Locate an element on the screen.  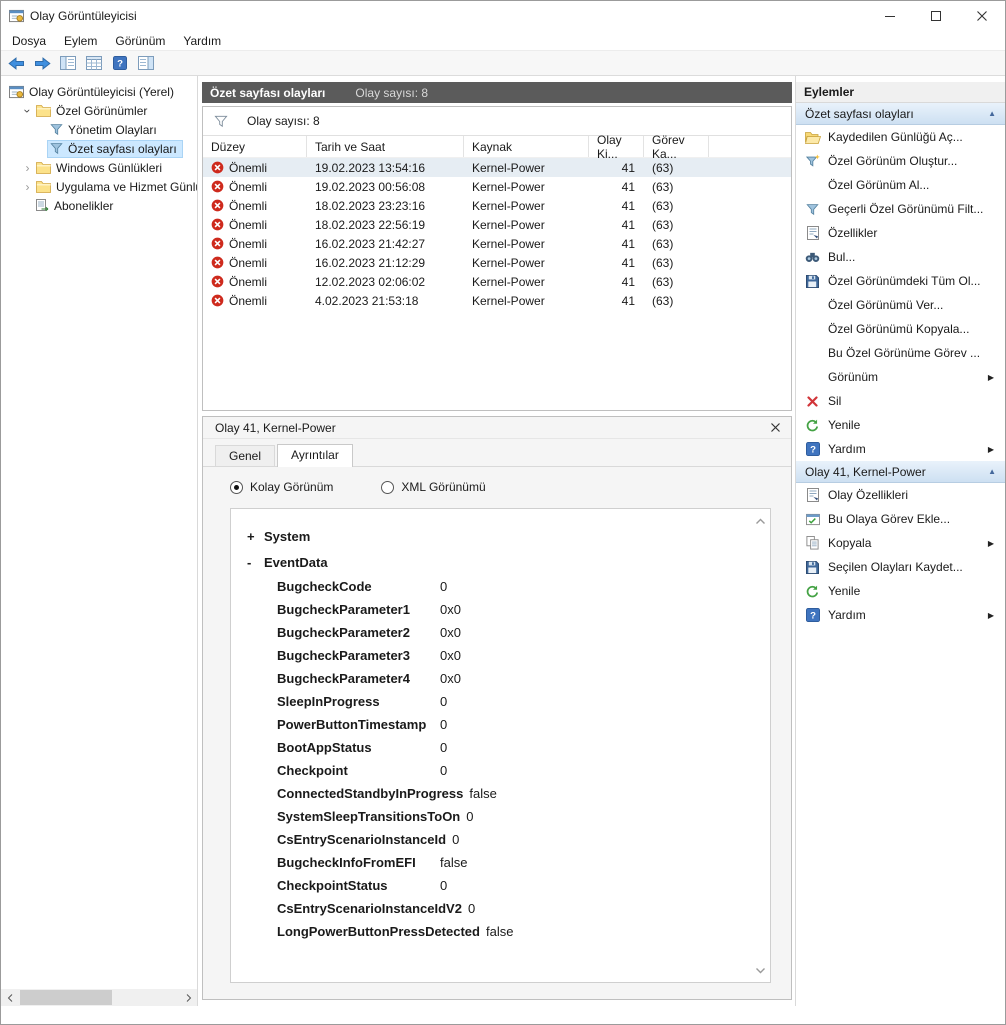
grid-icon is located at coordinates (94, 63).